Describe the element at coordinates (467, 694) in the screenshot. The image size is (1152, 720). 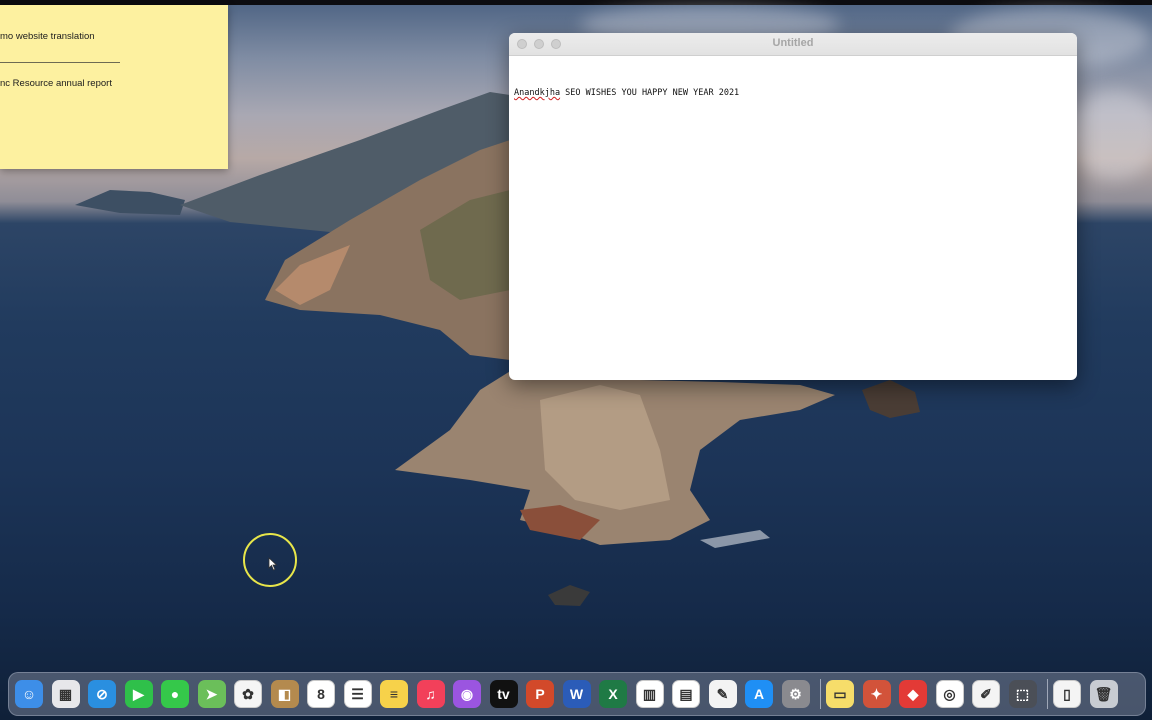
I see `podcasts-icon: ◉` at that location.